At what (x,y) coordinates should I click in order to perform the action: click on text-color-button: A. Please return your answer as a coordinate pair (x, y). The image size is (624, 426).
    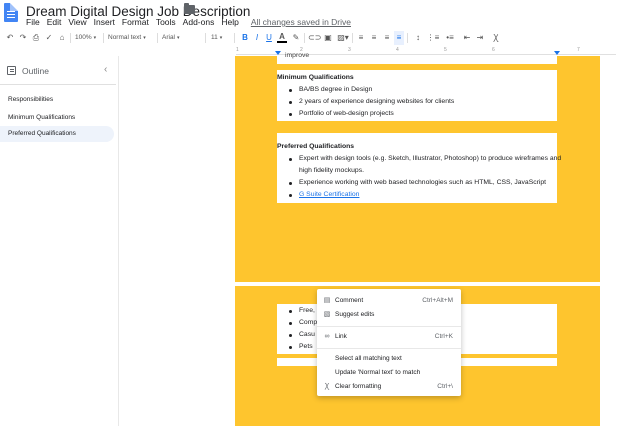
    Looking at the image, I should click on (282, 37).